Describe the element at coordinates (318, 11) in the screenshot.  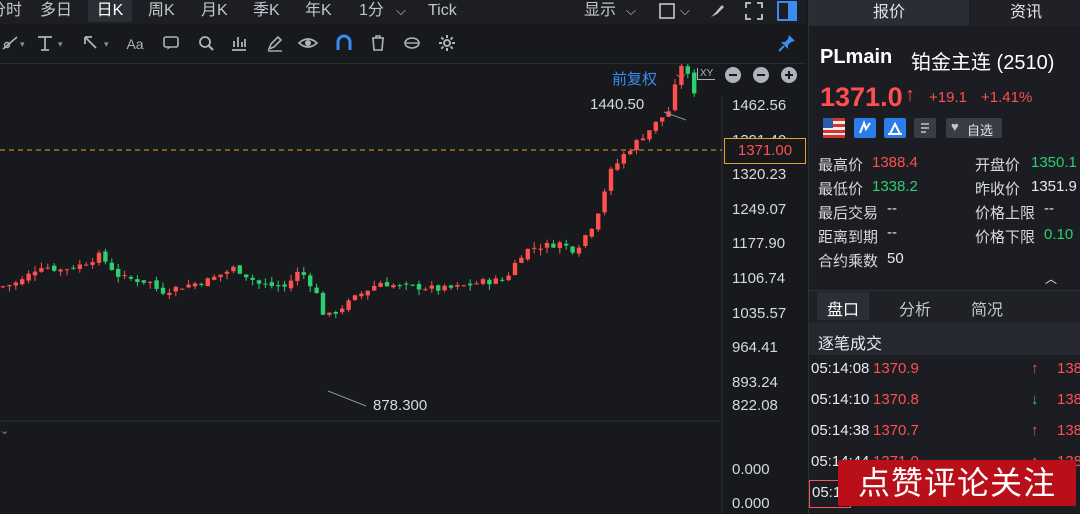
I see `period-yearly-k: 年K` at that location.